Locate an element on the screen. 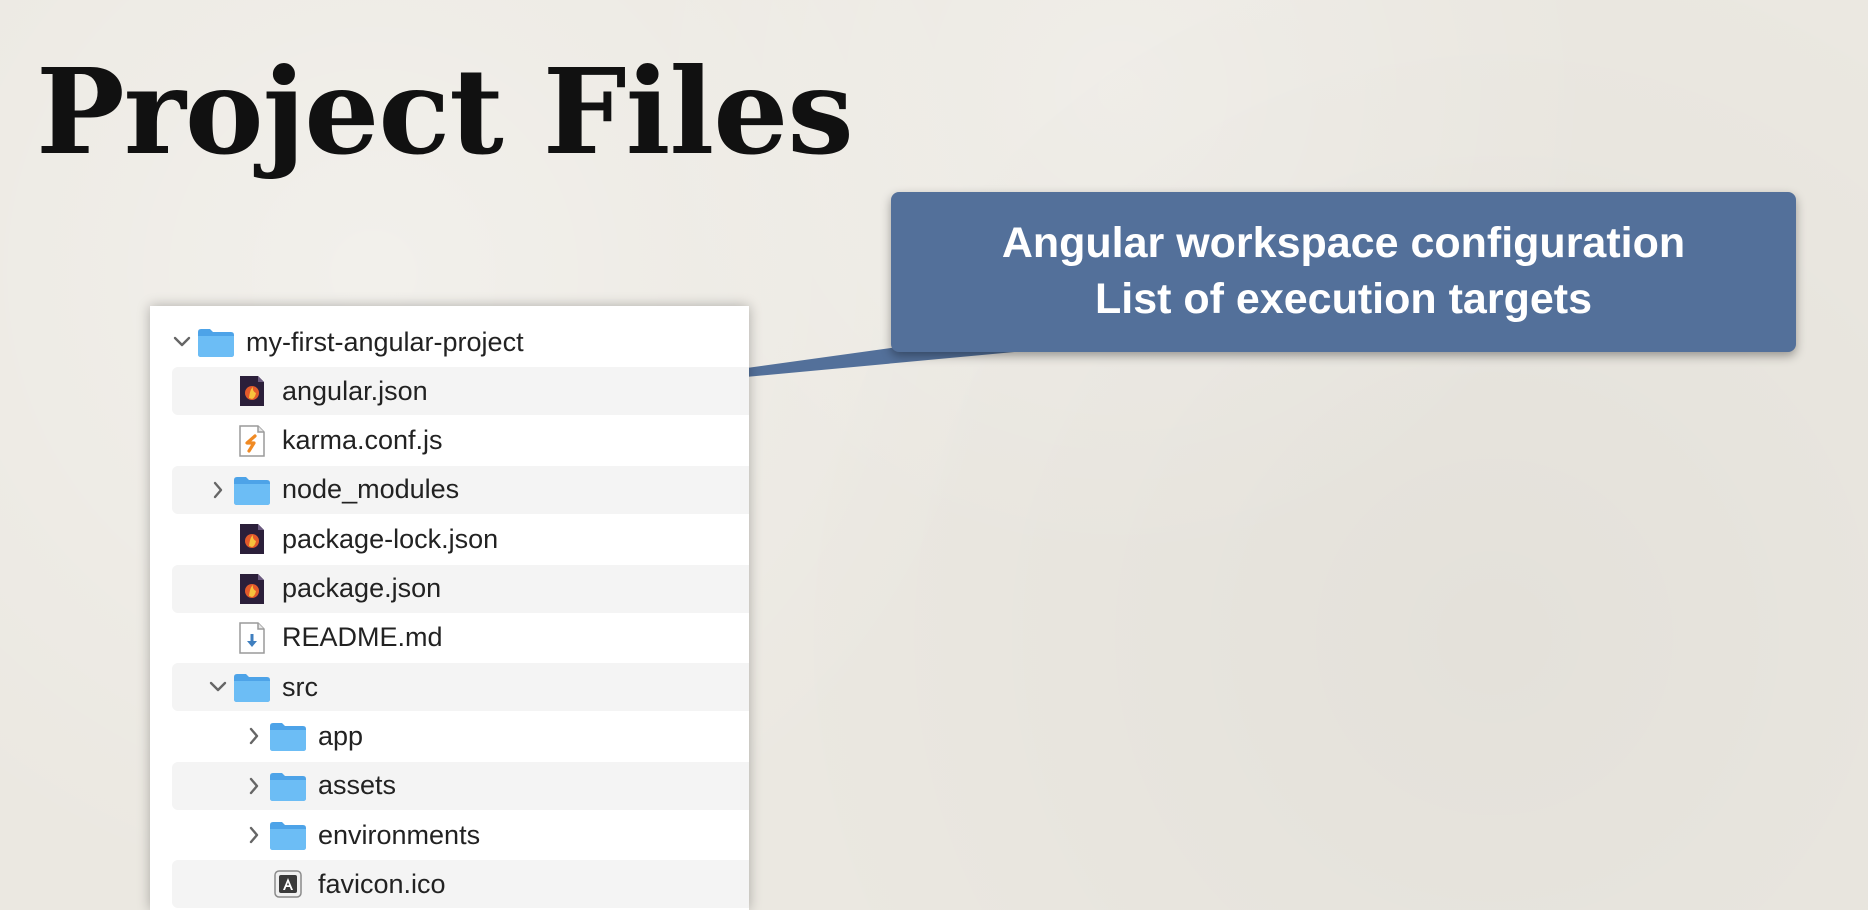 Image resolution: width=1868 pixels, height=910 pixels. callout-line-2: List of execution targets is located at coordinates (1343, 299).